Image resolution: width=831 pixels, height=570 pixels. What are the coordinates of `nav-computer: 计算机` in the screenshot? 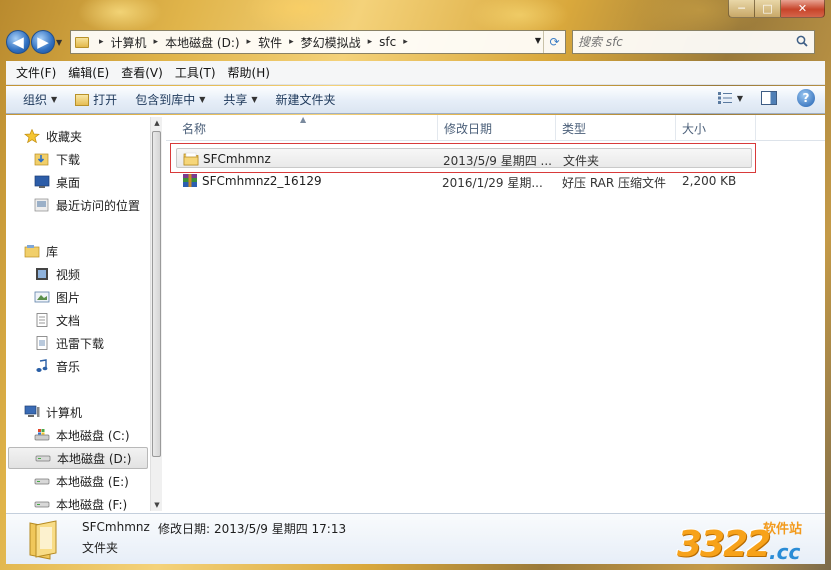 It's located at (53, 412).